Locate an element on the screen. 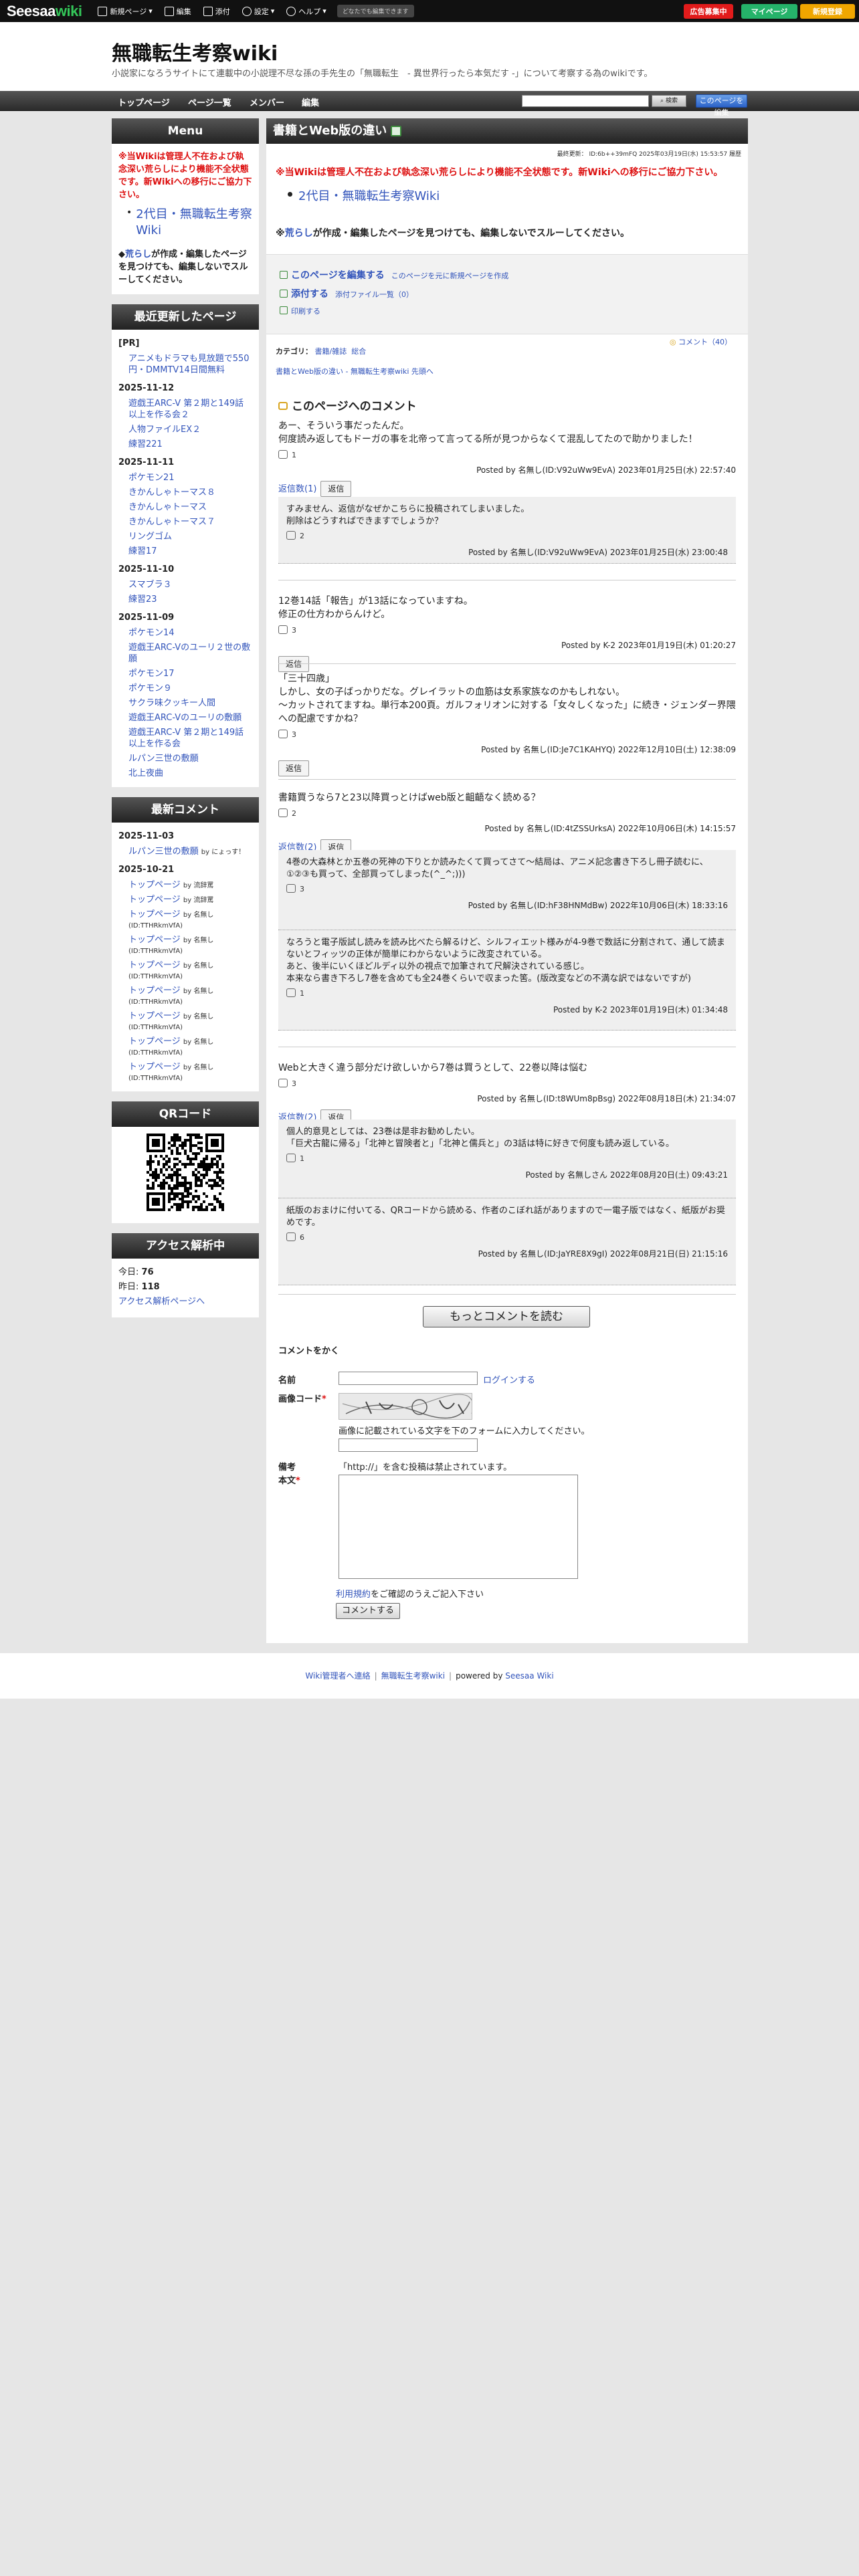  print-page: 印刷する is located at coordinates (300, 311).